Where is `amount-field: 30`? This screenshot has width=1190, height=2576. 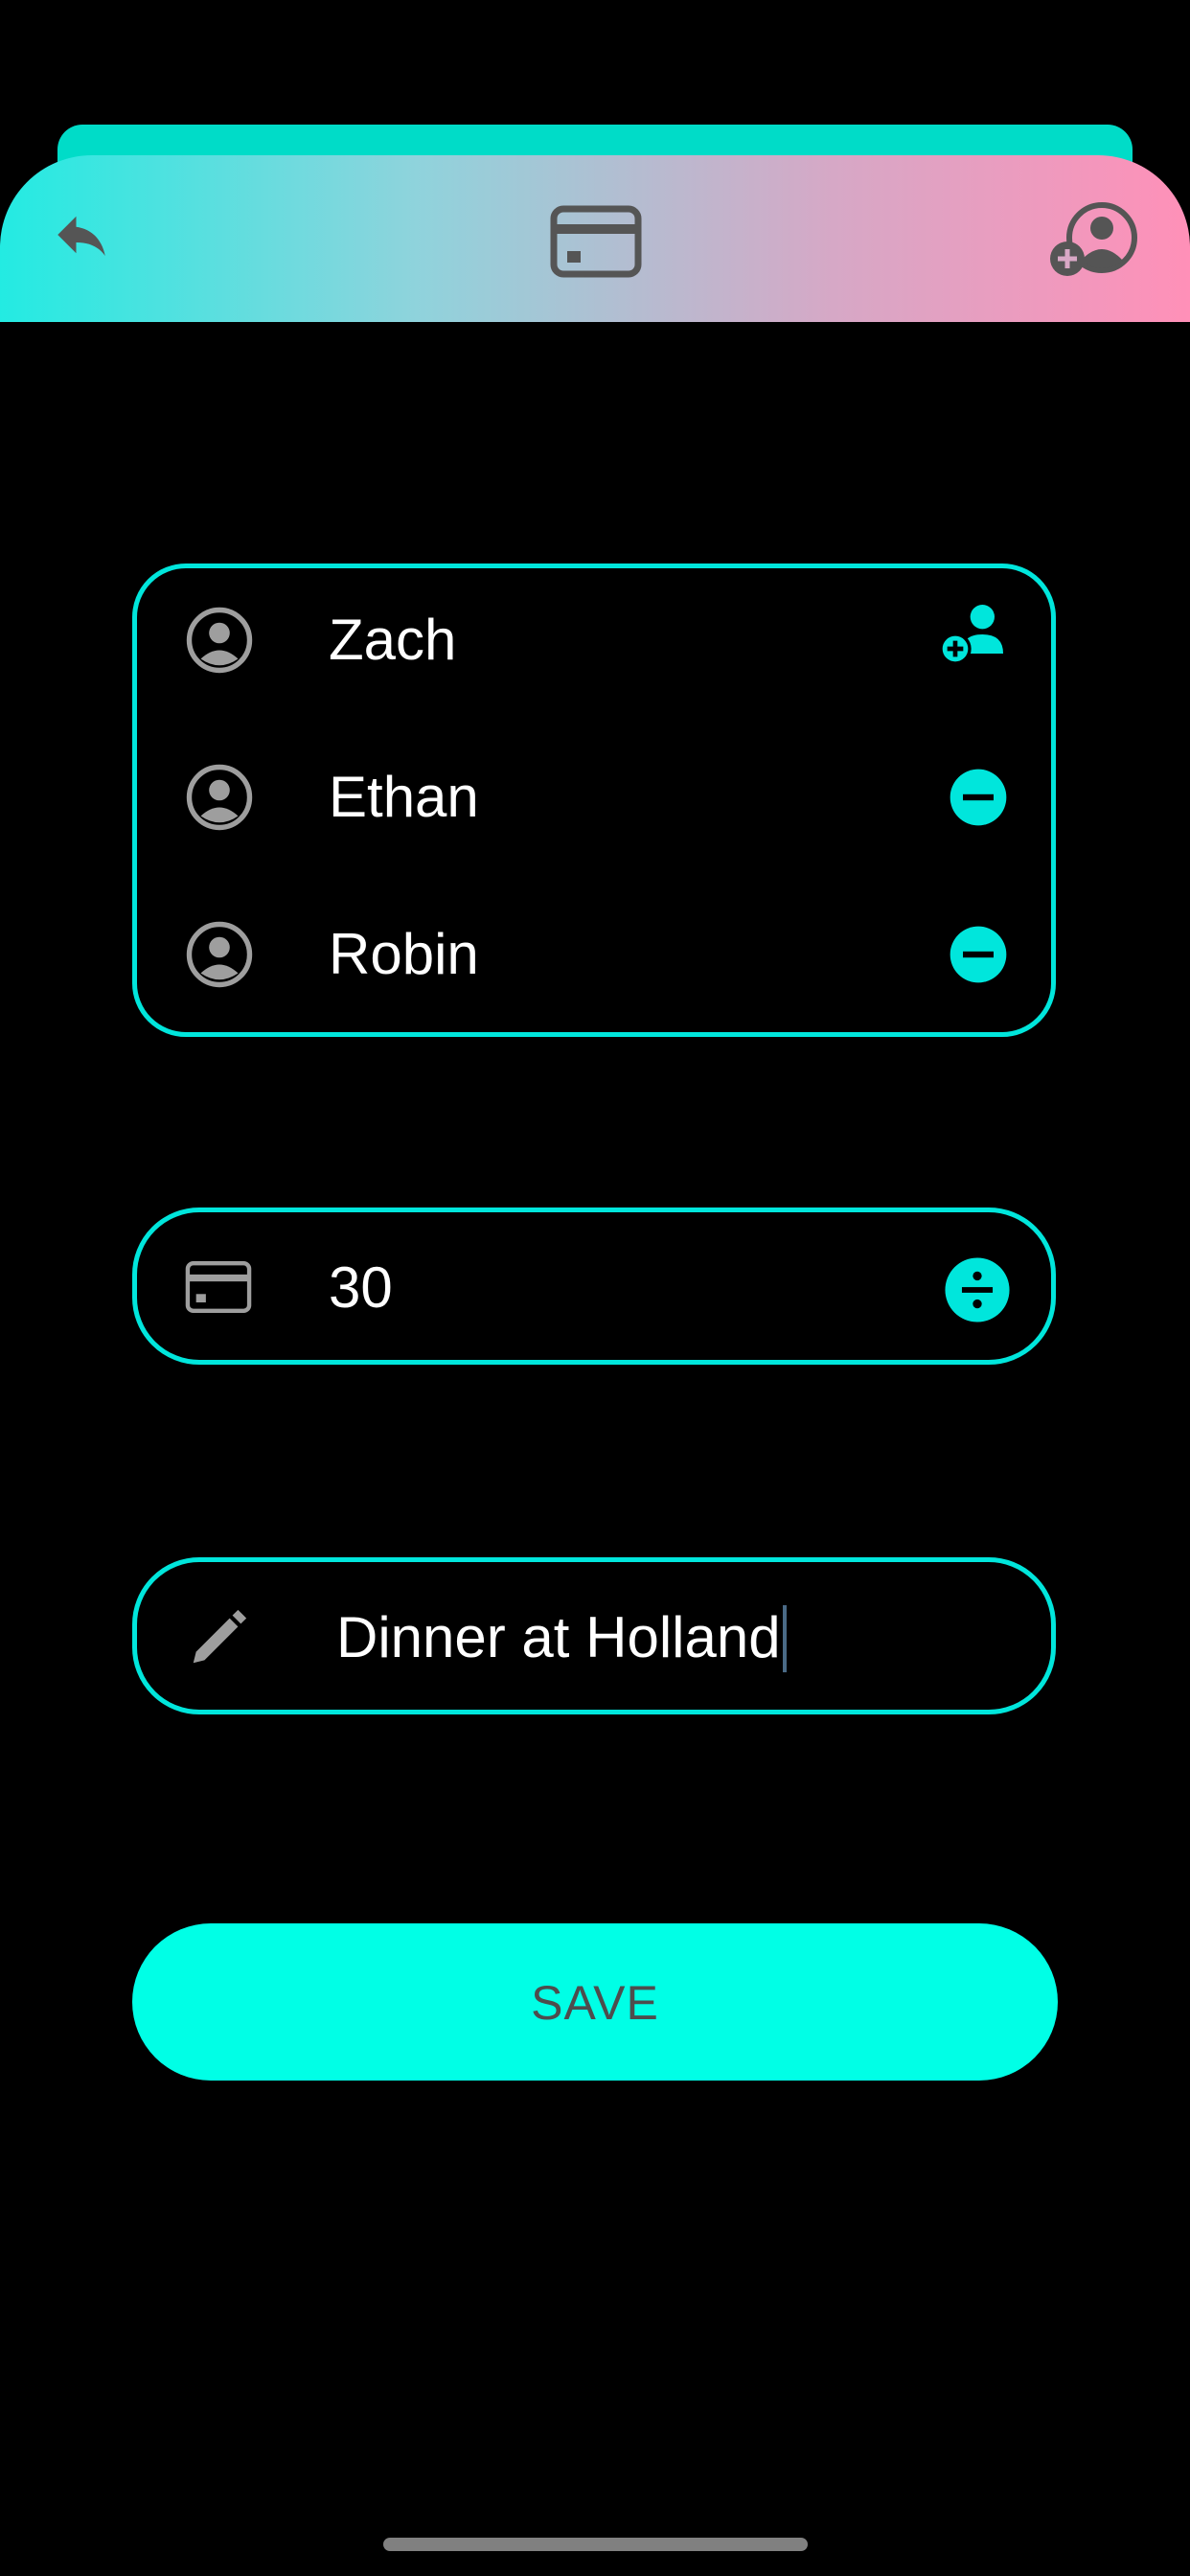 amount-field: 30 is located at coordinates (594, 1286).